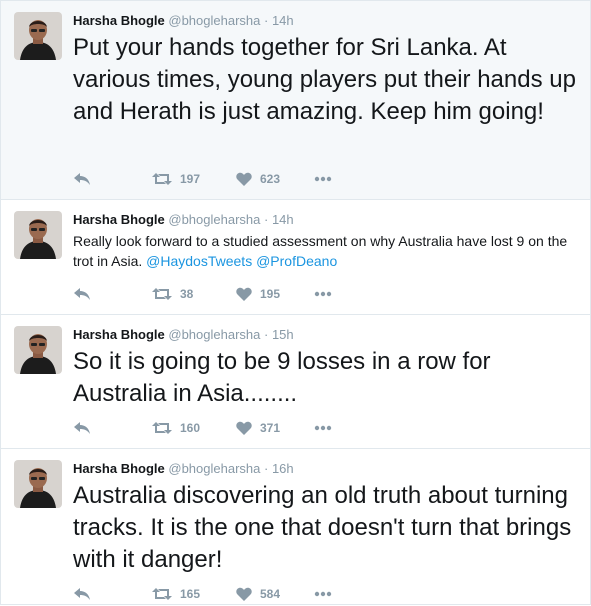 Image resolution: width=591 pixels, height=606 pixels. I want to click on like-button: 584, so click(258, 594).